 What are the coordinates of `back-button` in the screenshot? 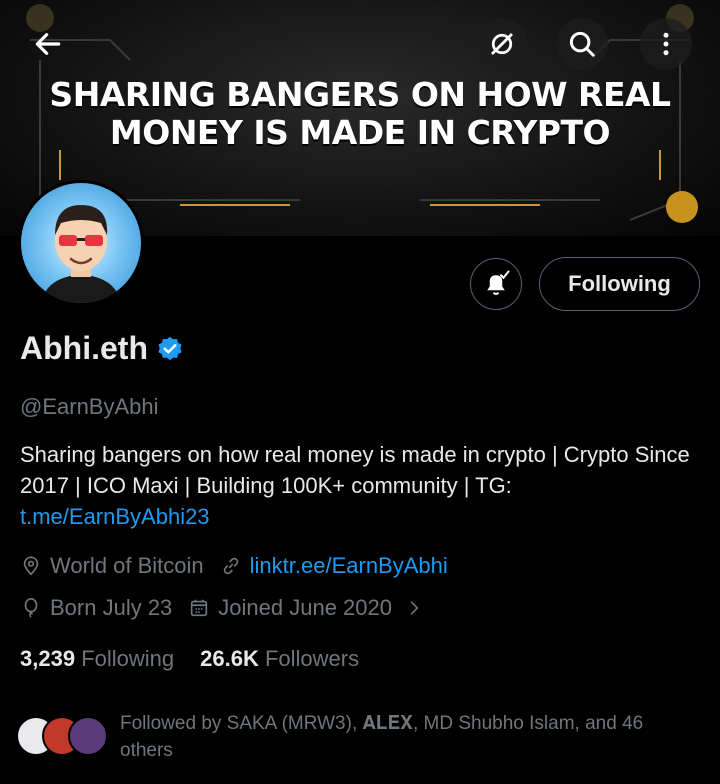 It's located at (48, 44).